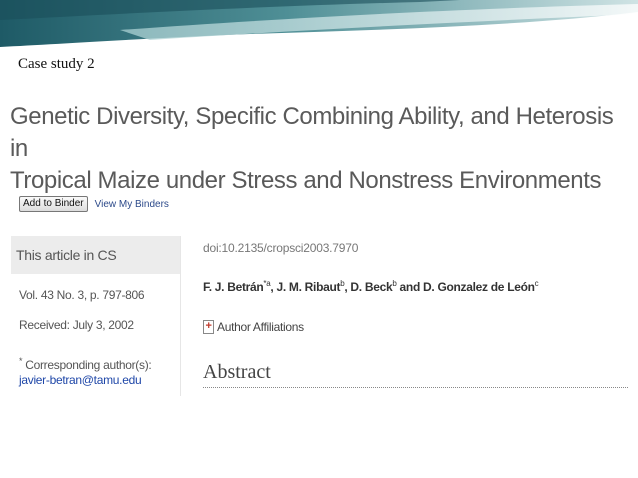  I want to click on view-my-binders-link: View My Binders, so click(132, 204).